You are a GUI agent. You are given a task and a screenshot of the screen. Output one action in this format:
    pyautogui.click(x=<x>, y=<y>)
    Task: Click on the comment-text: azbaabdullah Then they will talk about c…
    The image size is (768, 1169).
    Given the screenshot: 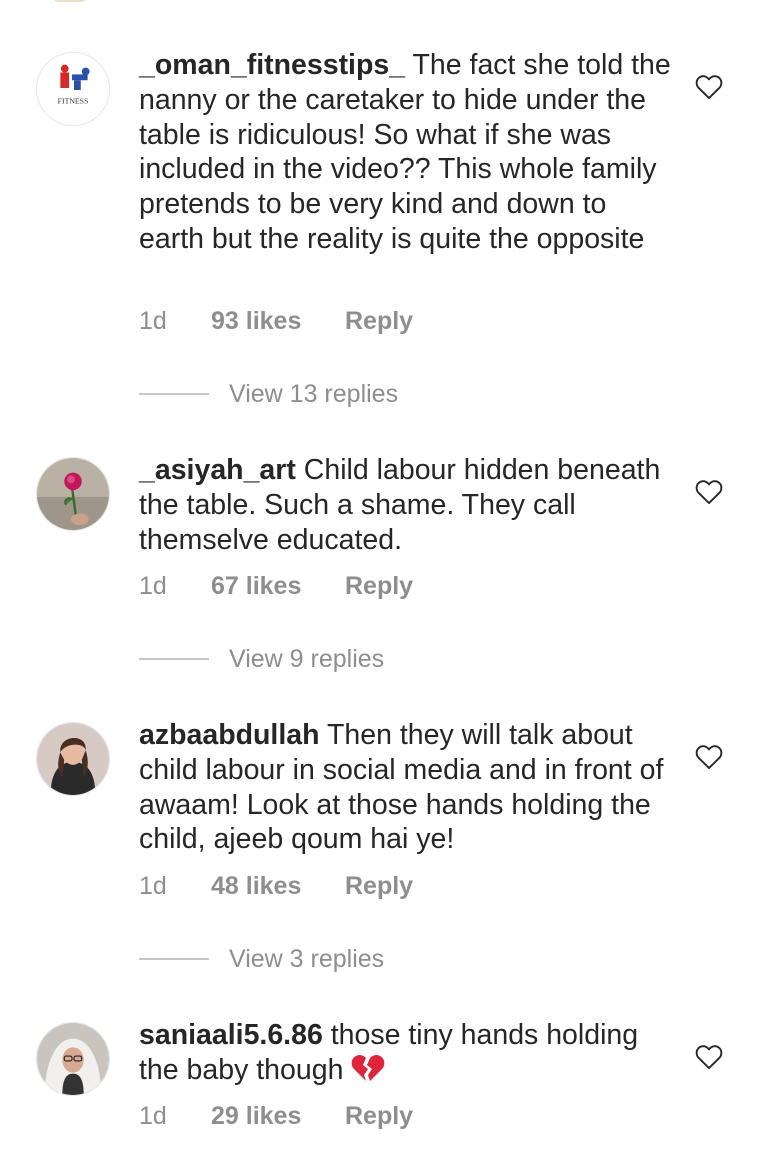 What is the action you would take?
    pyautogui.click(x=409, y=787)
    